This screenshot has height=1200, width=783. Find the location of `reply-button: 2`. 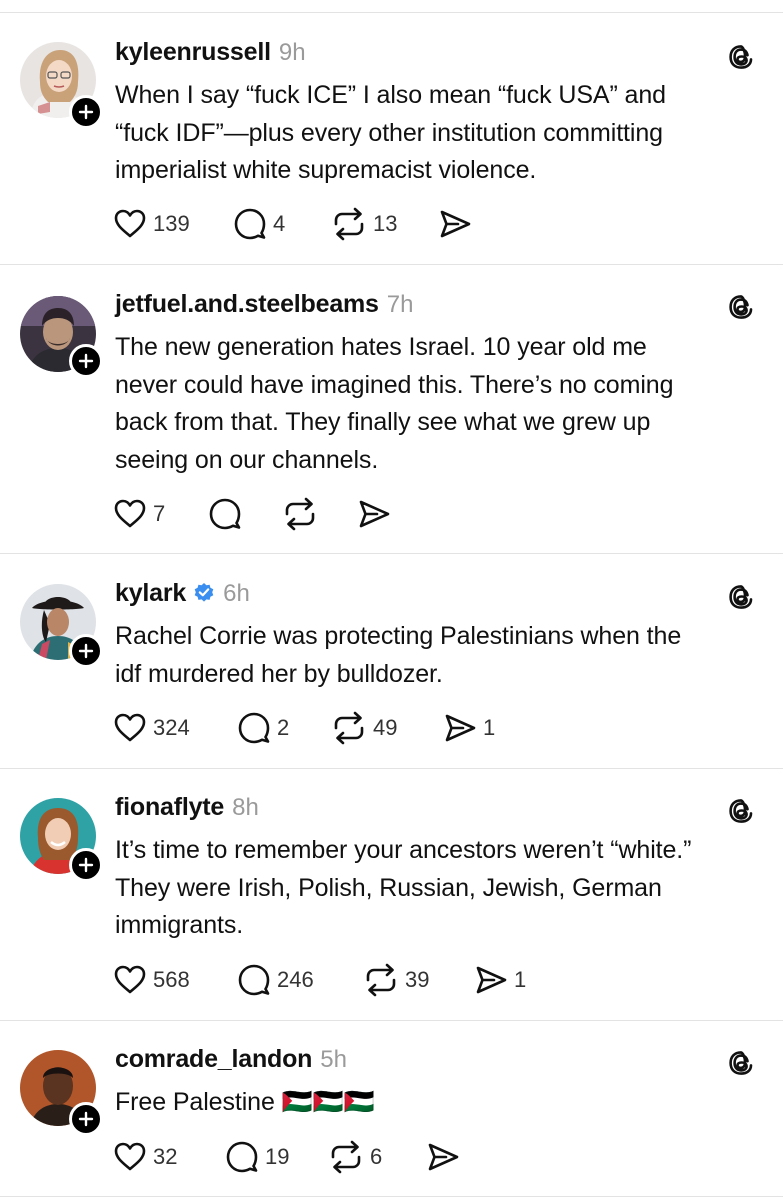

reply-button: 2 is located at coordinates (263, 728).